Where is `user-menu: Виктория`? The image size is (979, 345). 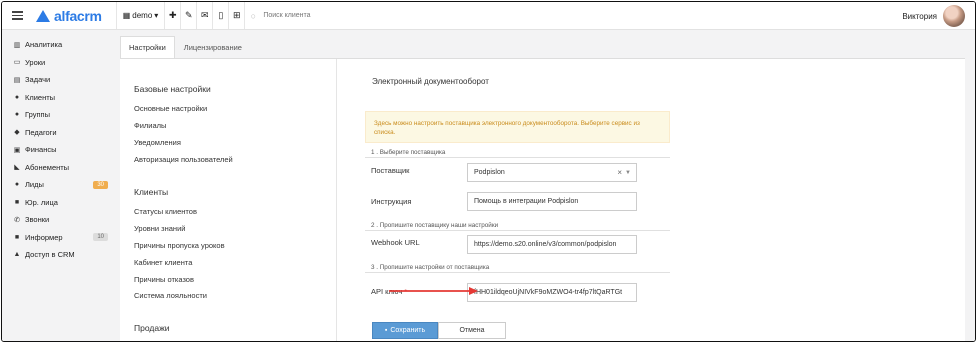 user-menu: Виктория is located at coordinates (933, 16).